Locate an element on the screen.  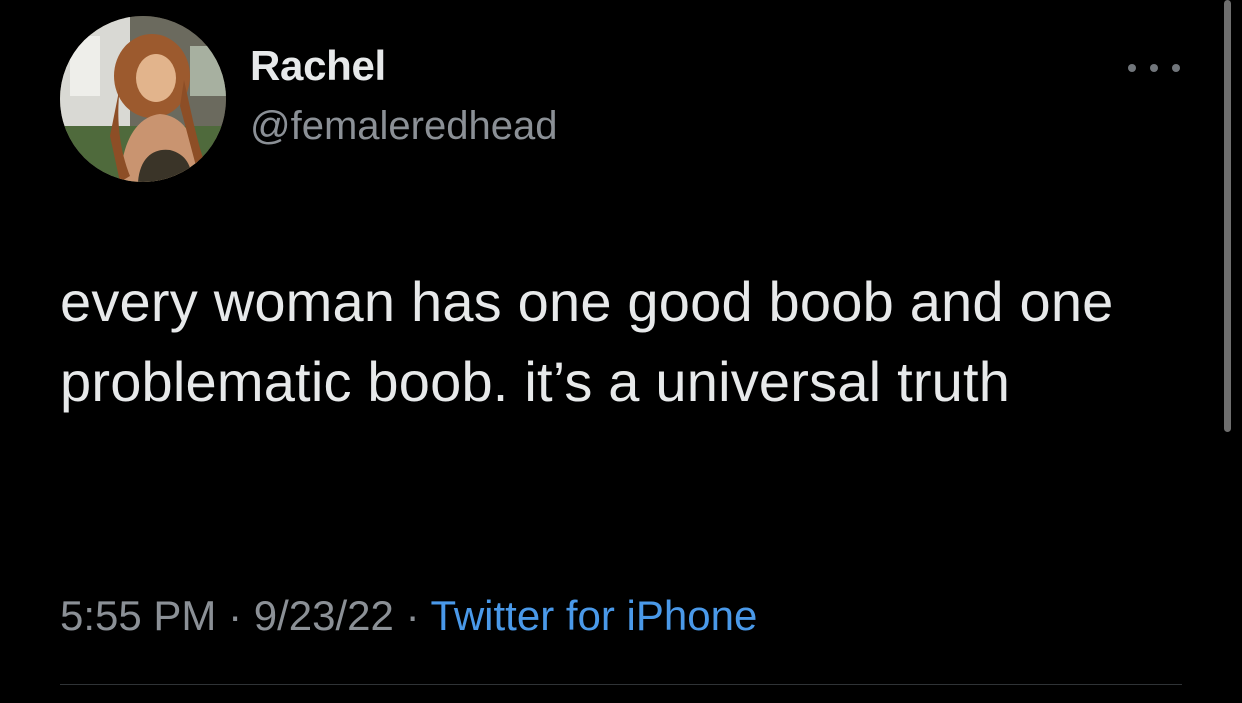
avatar is located at coordinates (143, 99).